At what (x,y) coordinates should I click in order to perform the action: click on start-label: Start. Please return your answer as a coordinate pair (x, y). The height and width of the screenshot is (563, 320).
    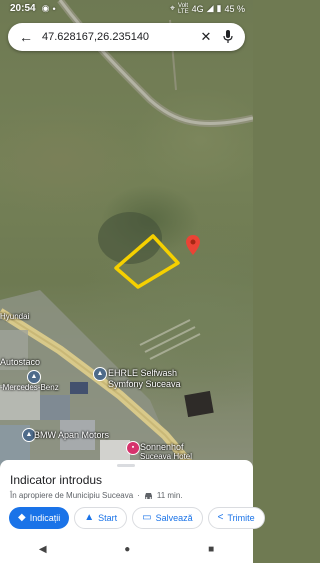
    Looking at the image, I should click on (108, 518).